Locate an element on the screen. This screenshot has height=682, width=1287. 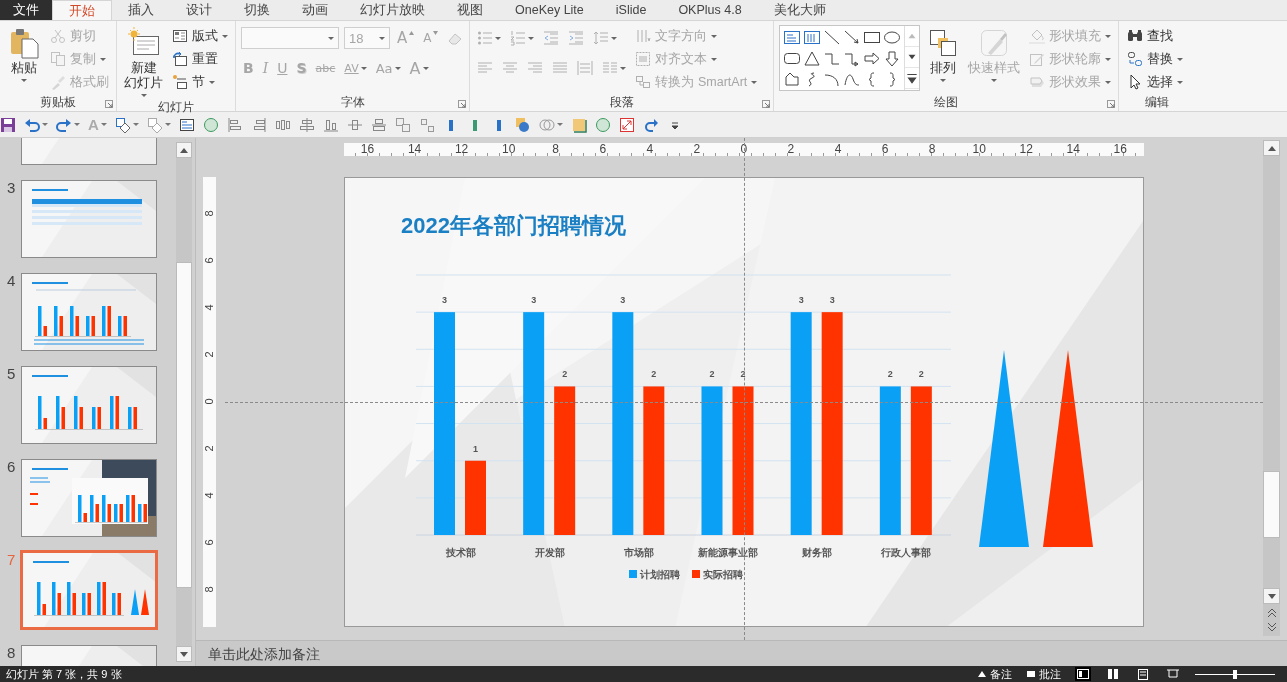
arrow-line-icon is located at coordinates (852, 37).